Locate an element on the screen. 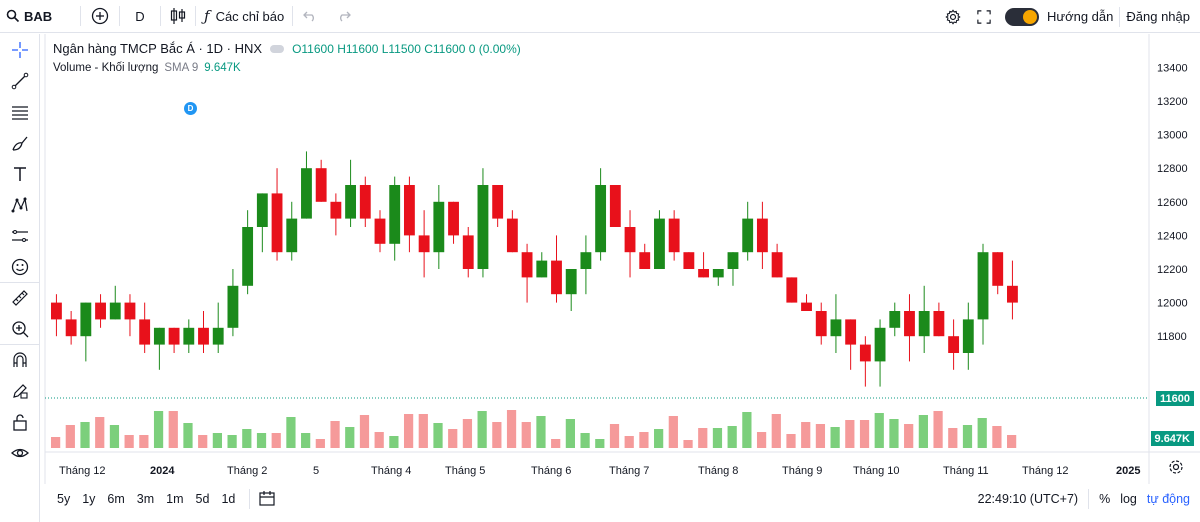 The width and height of the screenshot is (1200, 522). indicators-button: ƒ Các chỉ báo is located at coordinates (244, 16).